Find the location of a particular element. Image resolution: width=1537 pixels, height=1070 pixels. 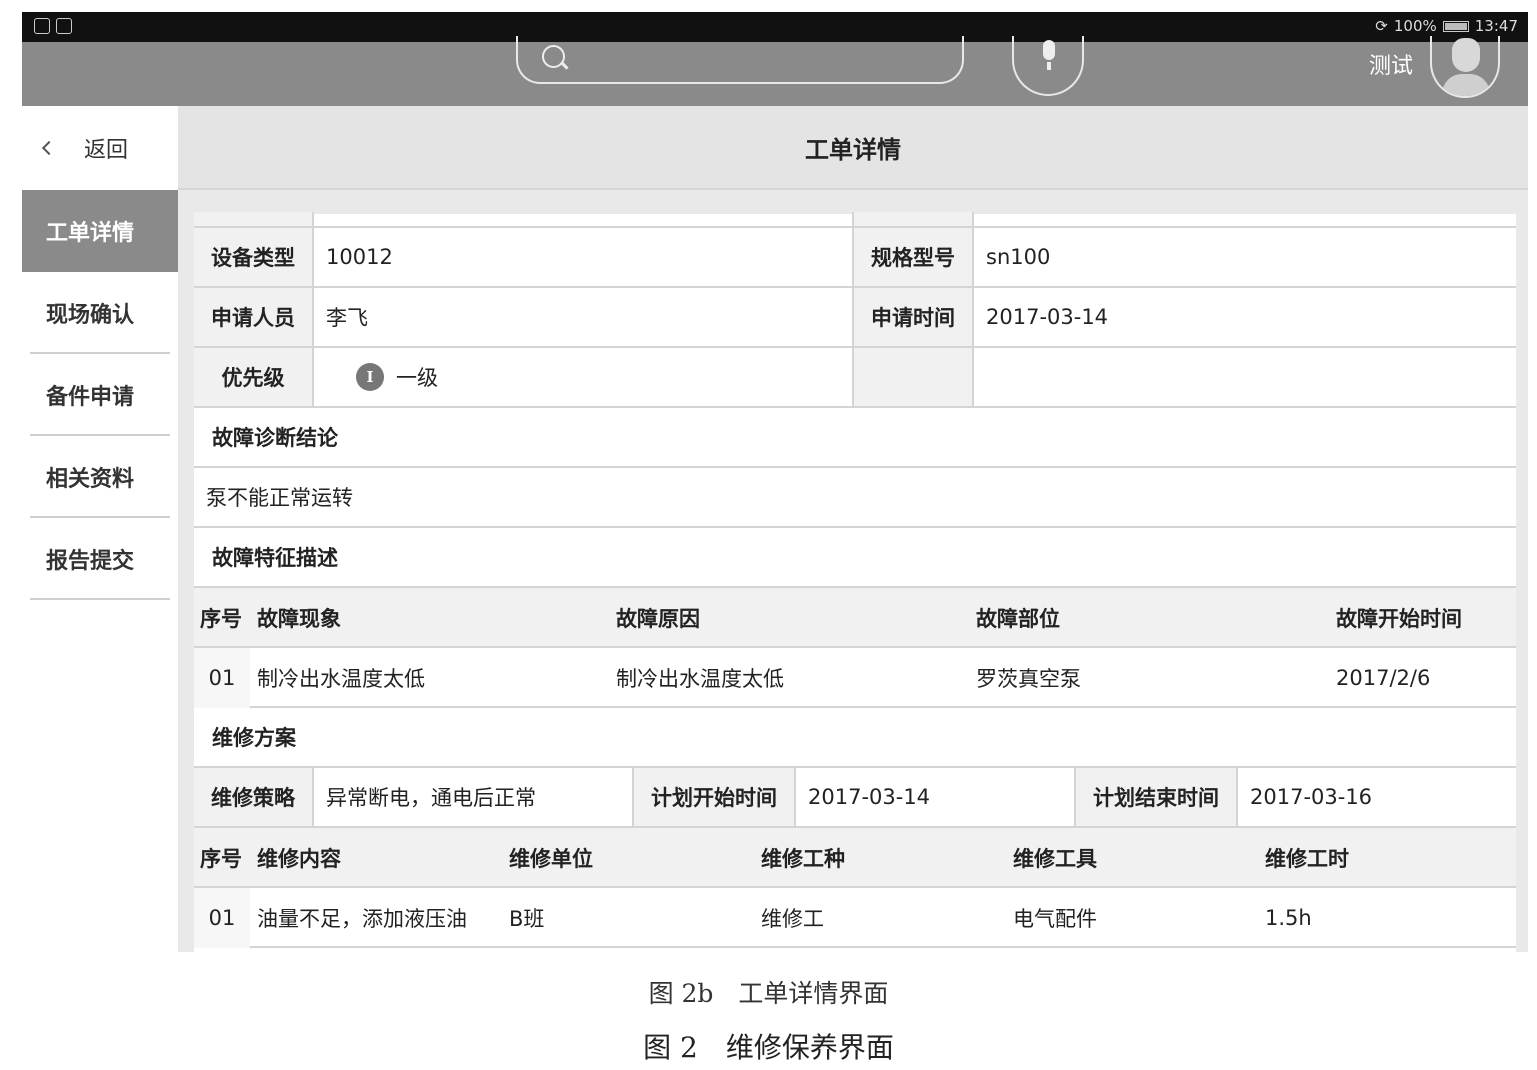

sidebar-item-label: 报告提交 is located at coordinates (90, 561).